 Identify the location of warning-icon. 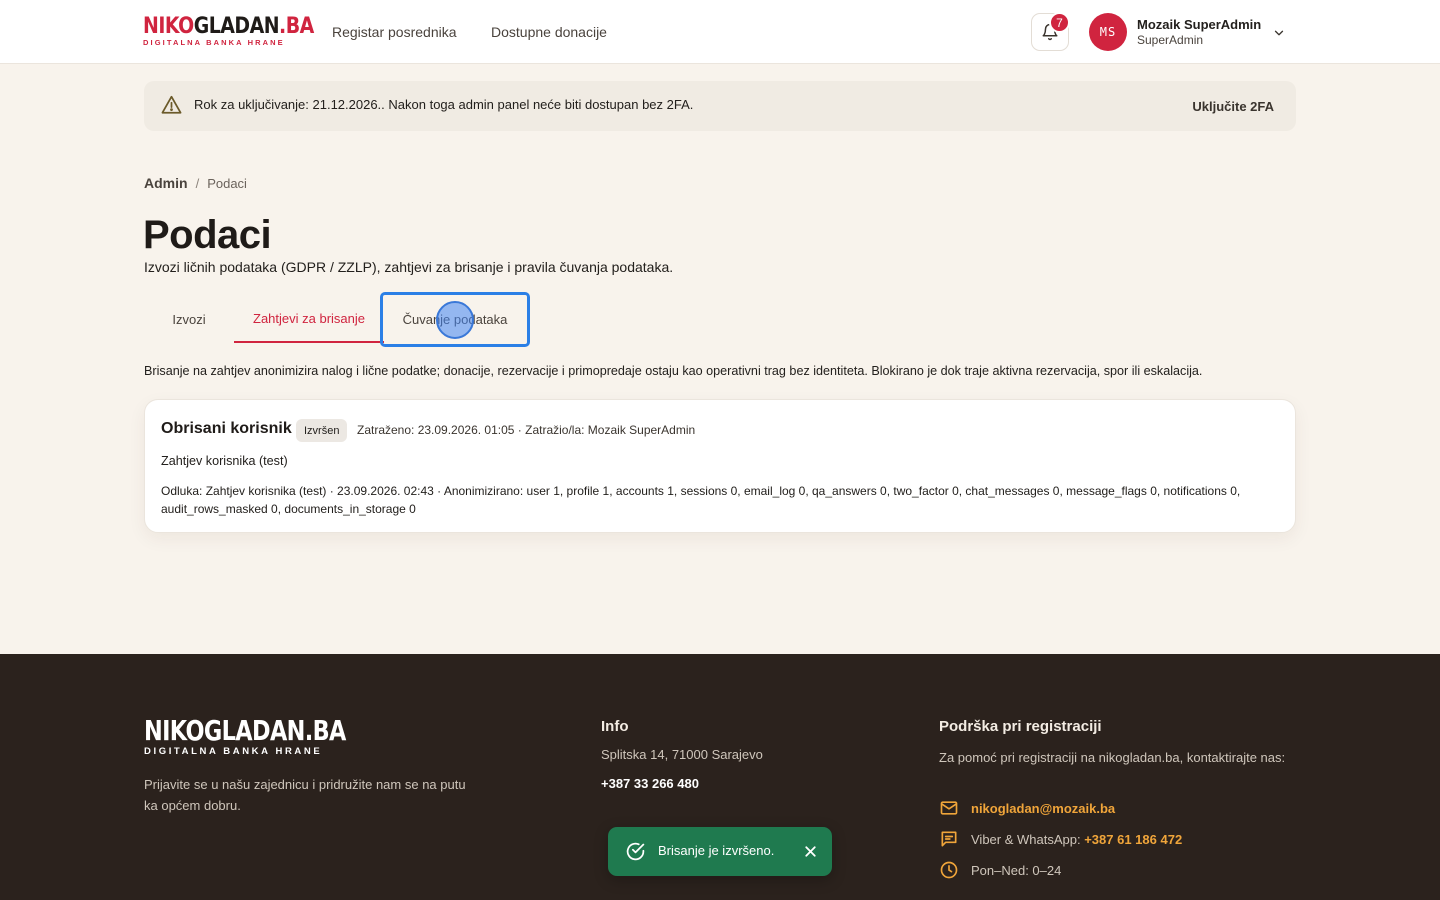
(171, 104).